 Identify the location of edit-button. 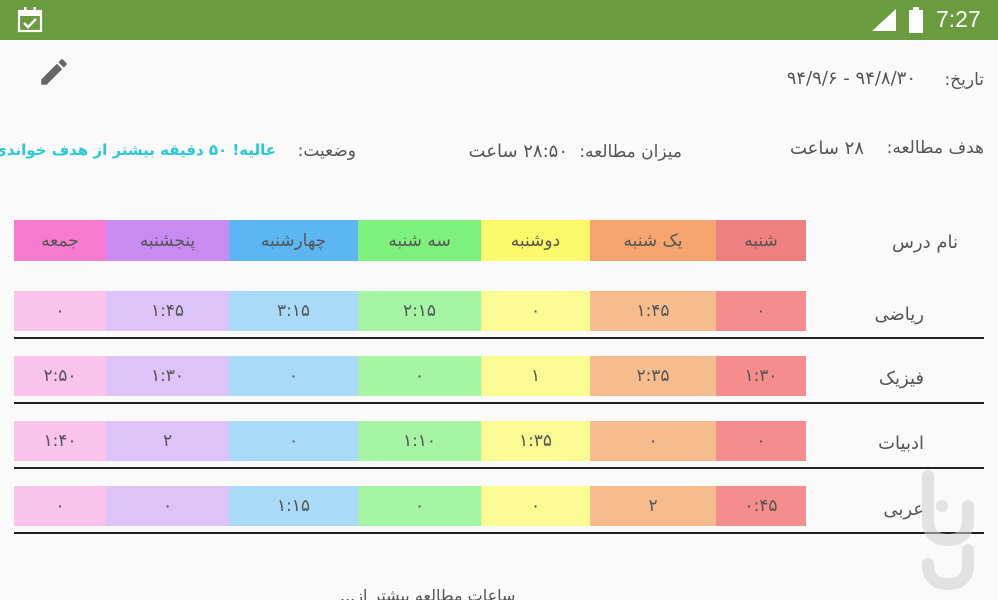
(54, 74).